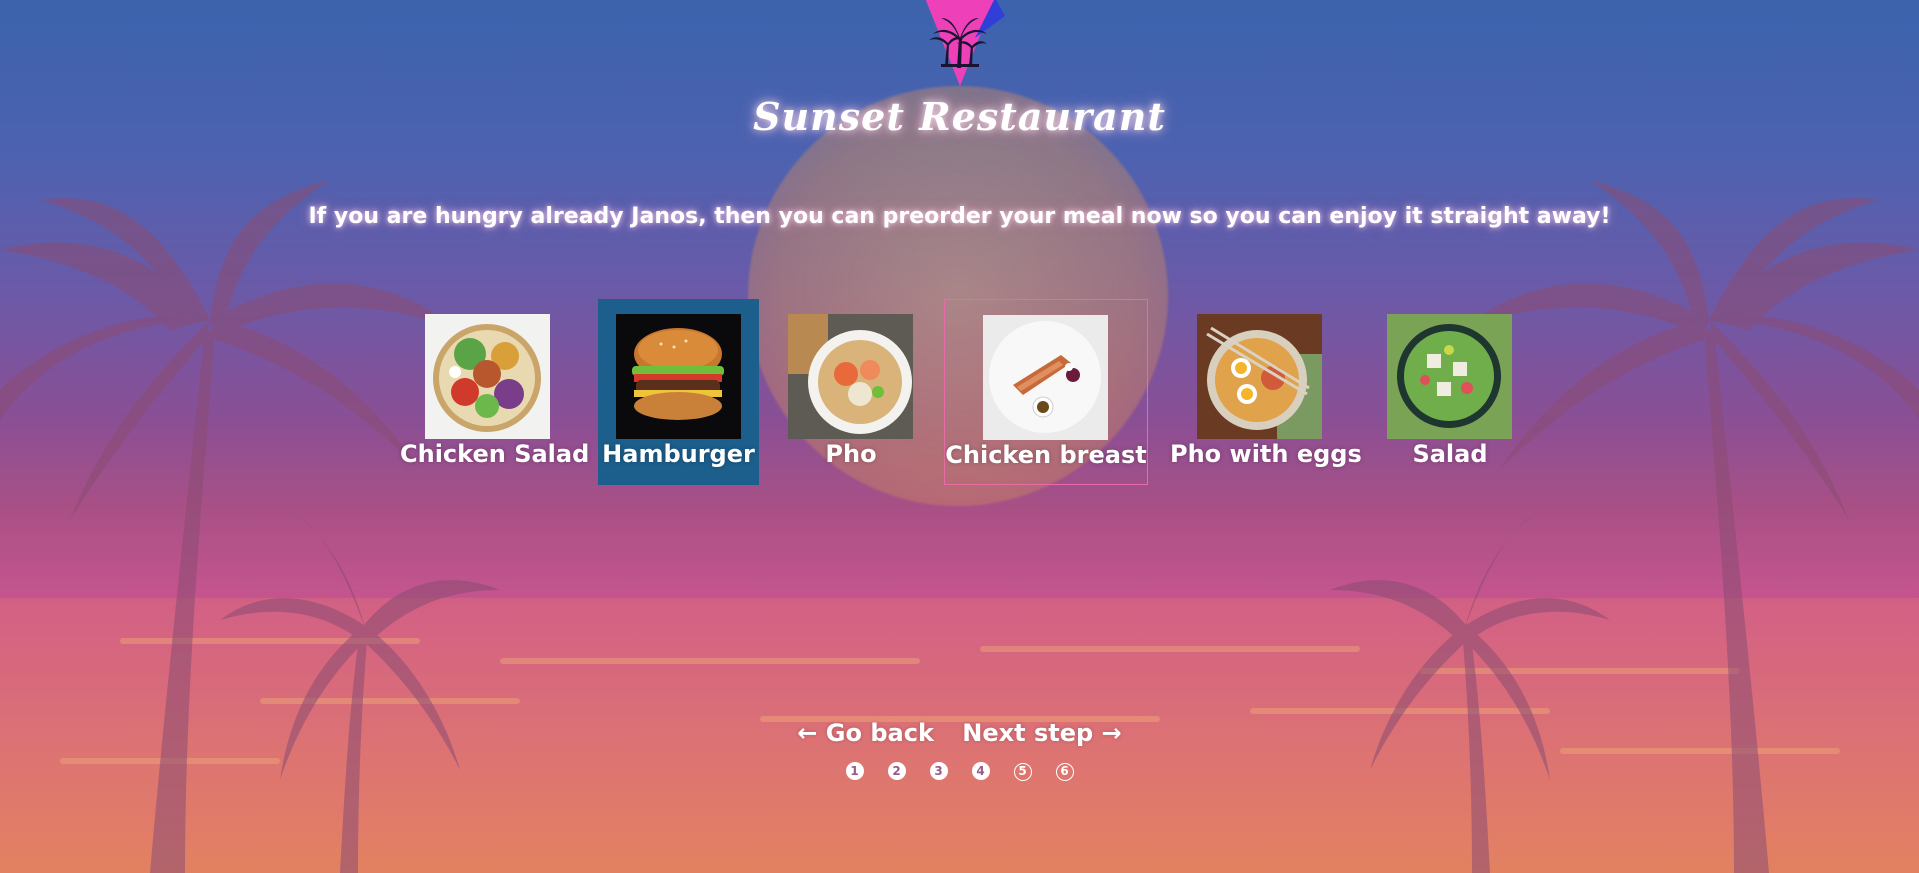  I want to click on menu-item-chicken-salad: Chicken Salad, so click(495, 392).